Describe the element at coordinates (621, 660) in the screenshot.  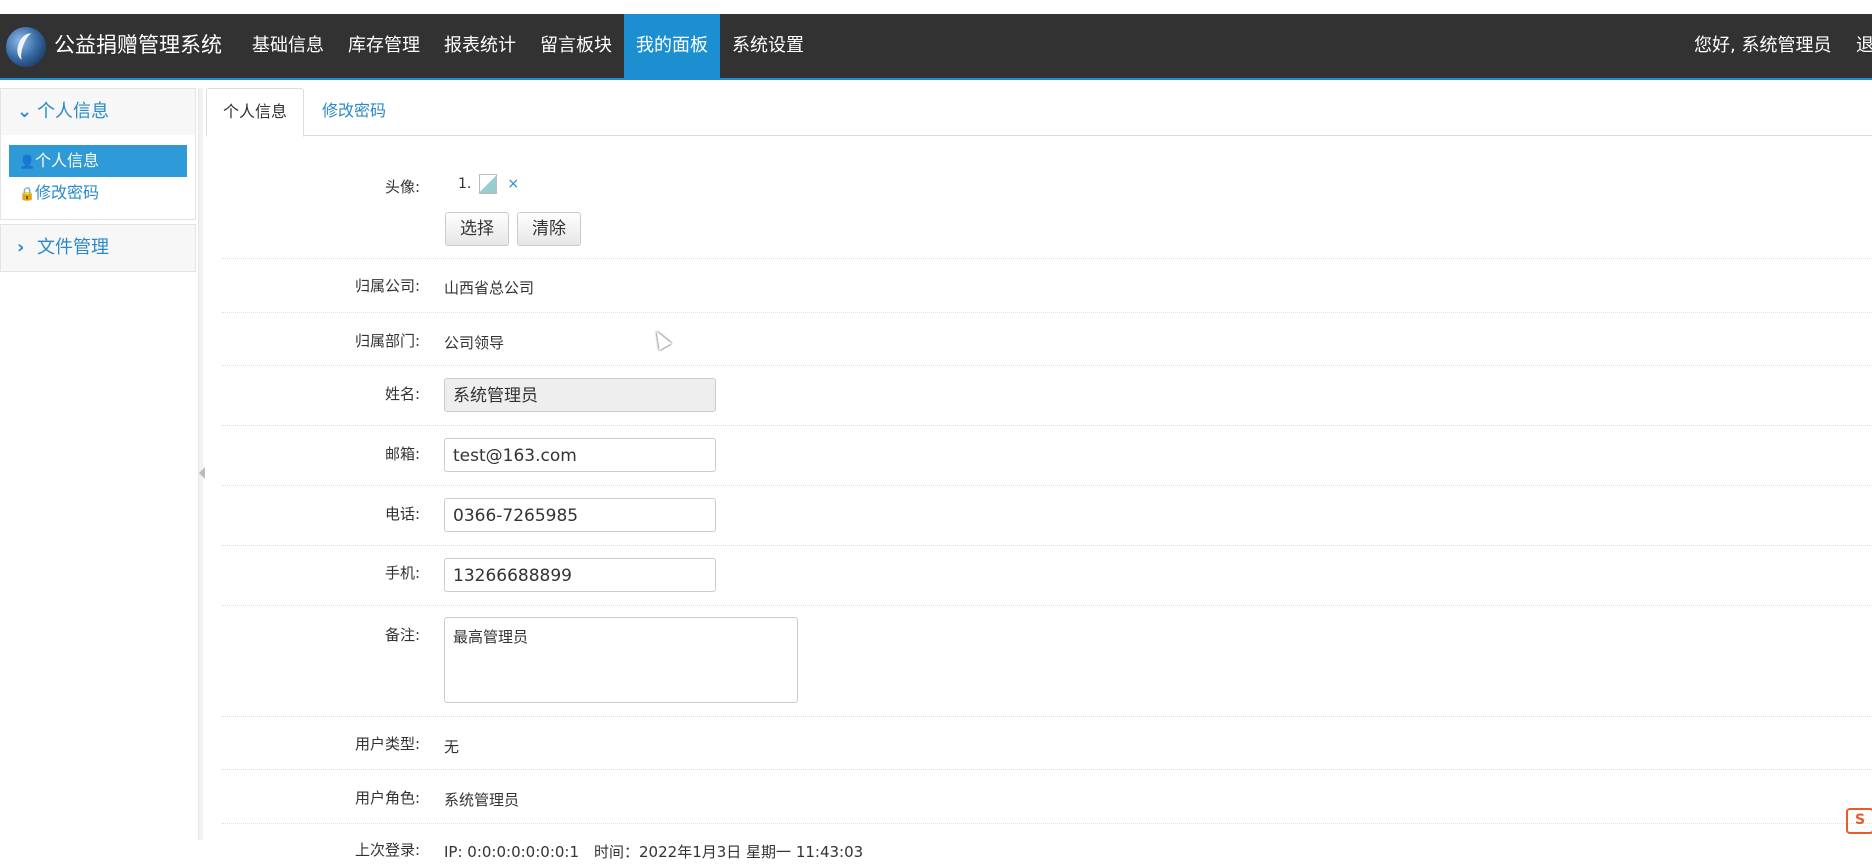
I see `remarks-textarea: 最高管理员` at that location.